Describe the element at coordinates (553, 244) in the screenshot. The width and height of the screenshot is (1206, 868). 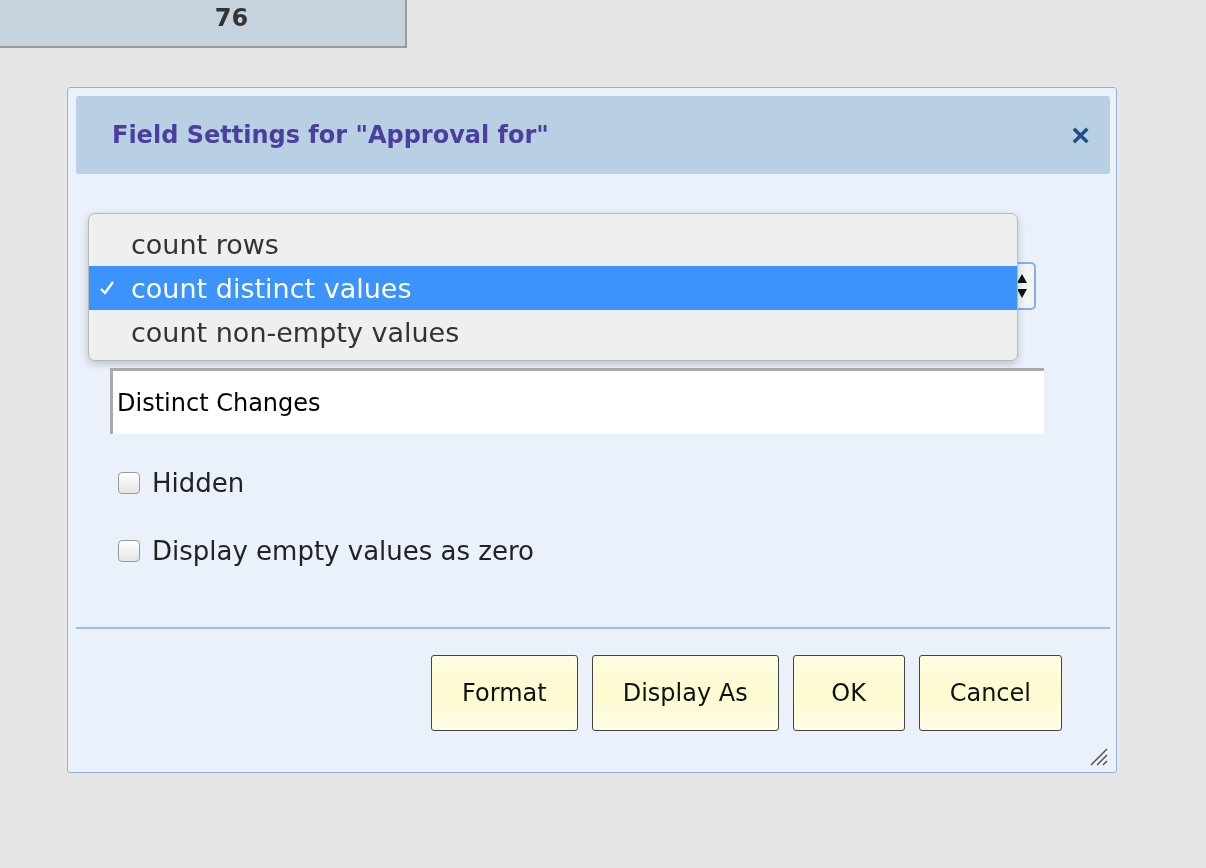
I see `dropdown-option: count rows` at that location.